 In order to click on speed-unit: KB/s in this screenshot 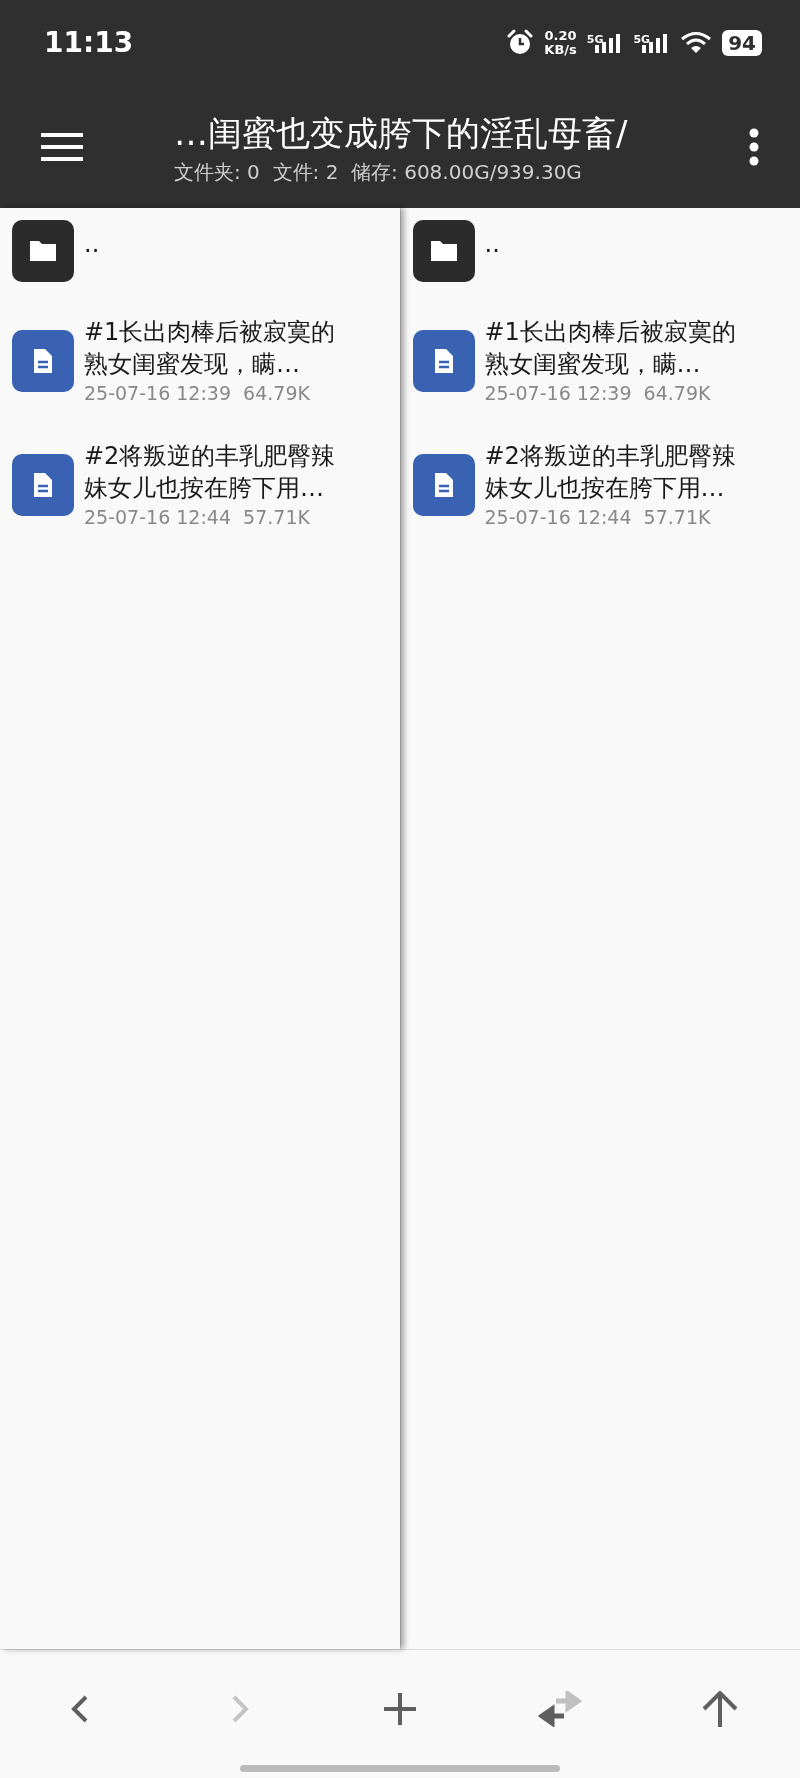, I will do `click(560, 49)`.